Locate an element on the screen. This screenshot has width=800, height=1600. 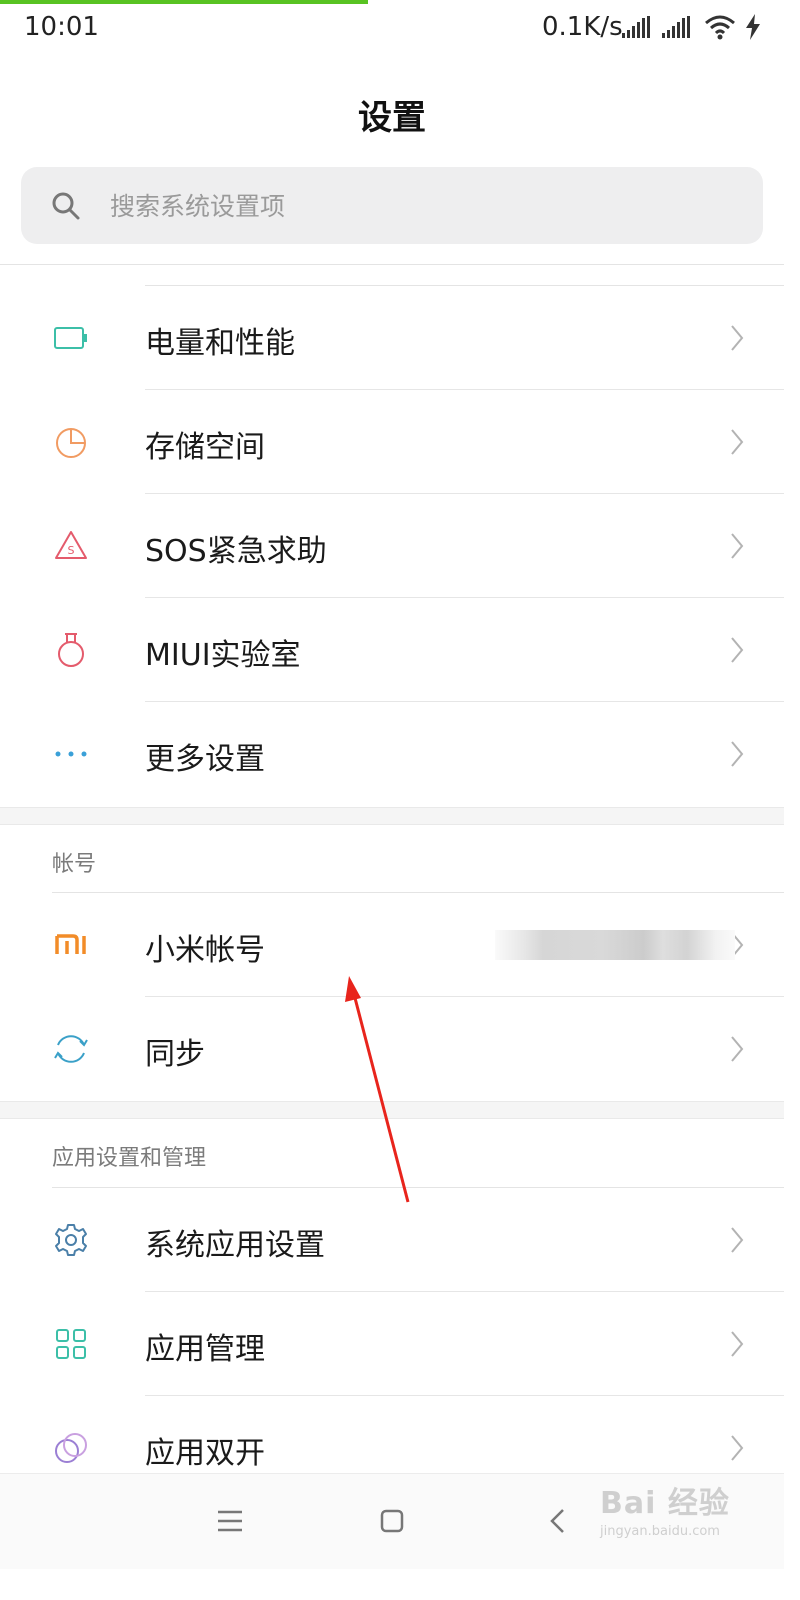
battery-icon is located at coordinates (70, 338).